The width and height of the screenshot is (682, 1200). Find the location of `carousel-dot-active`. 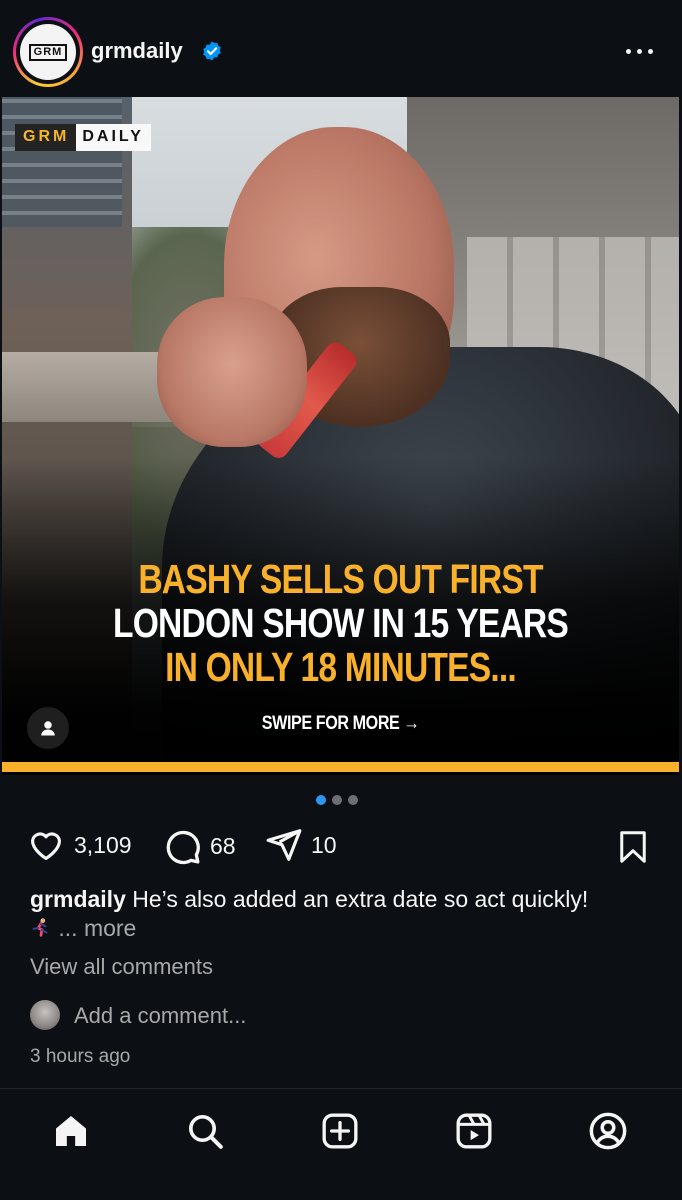

carousel-dot-active is located at coordinates (321, 800).